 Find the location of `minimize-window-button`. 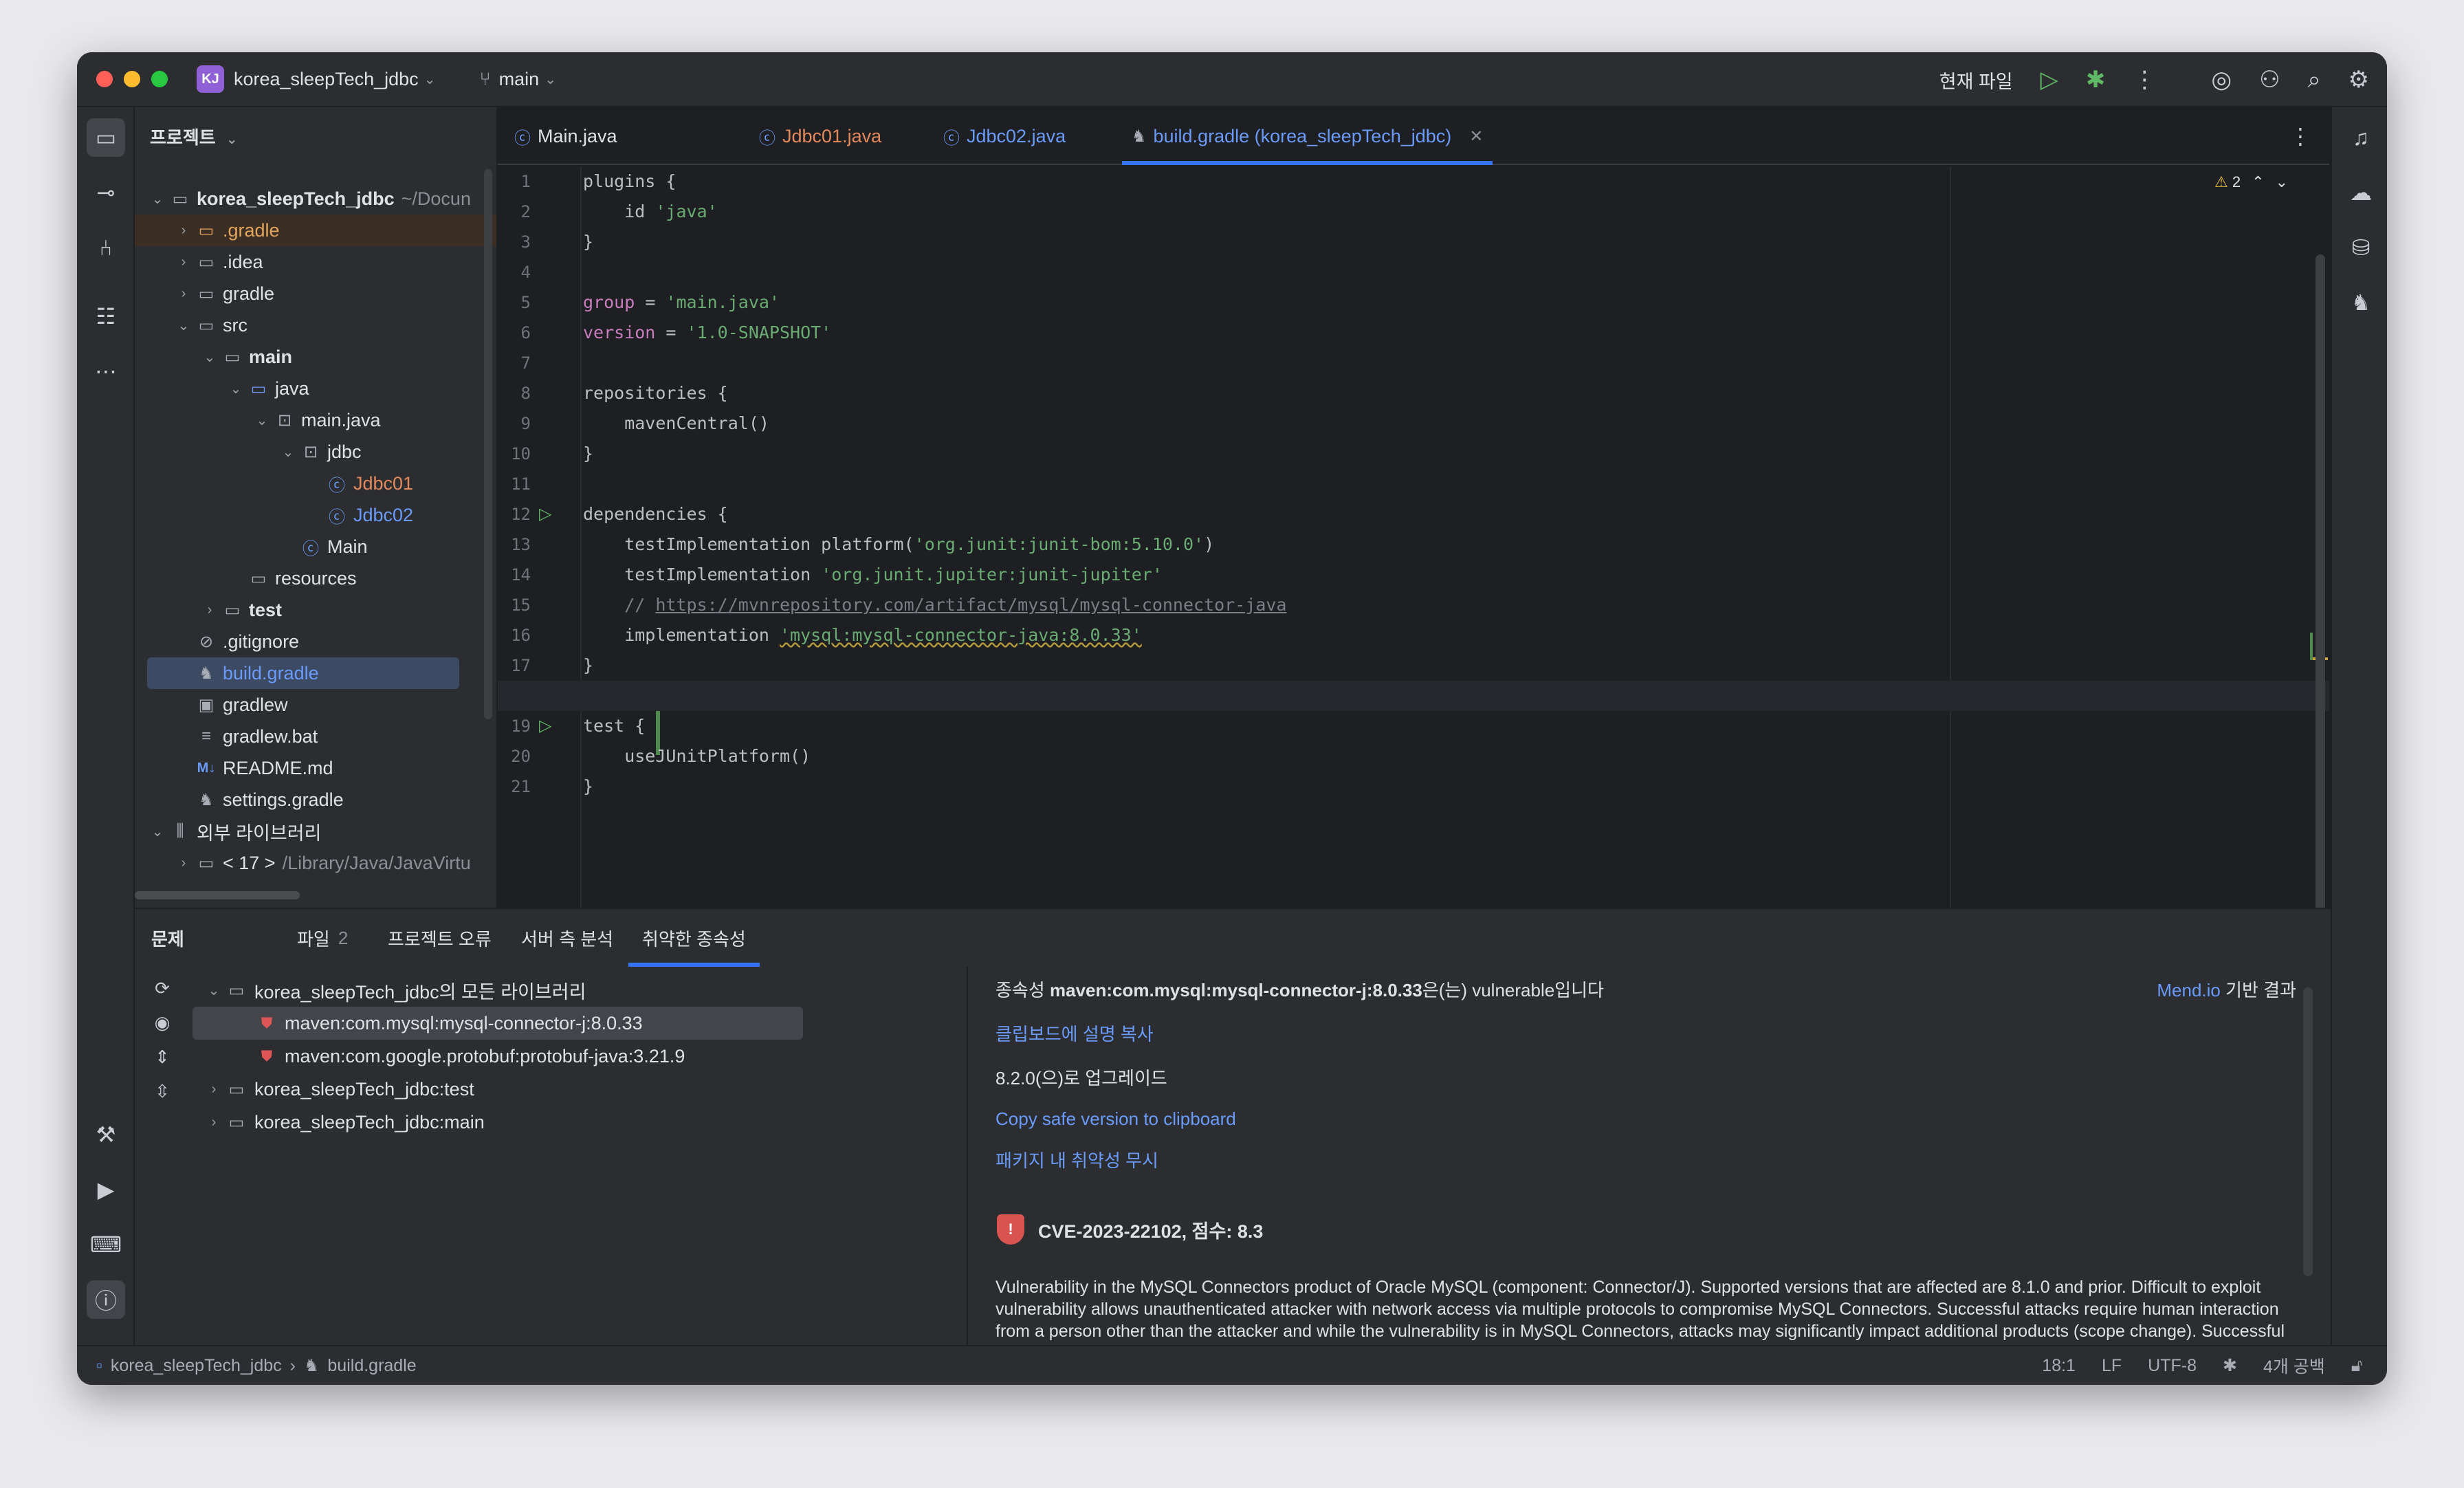

minimize-window-button is located at coordinates (132, 79).